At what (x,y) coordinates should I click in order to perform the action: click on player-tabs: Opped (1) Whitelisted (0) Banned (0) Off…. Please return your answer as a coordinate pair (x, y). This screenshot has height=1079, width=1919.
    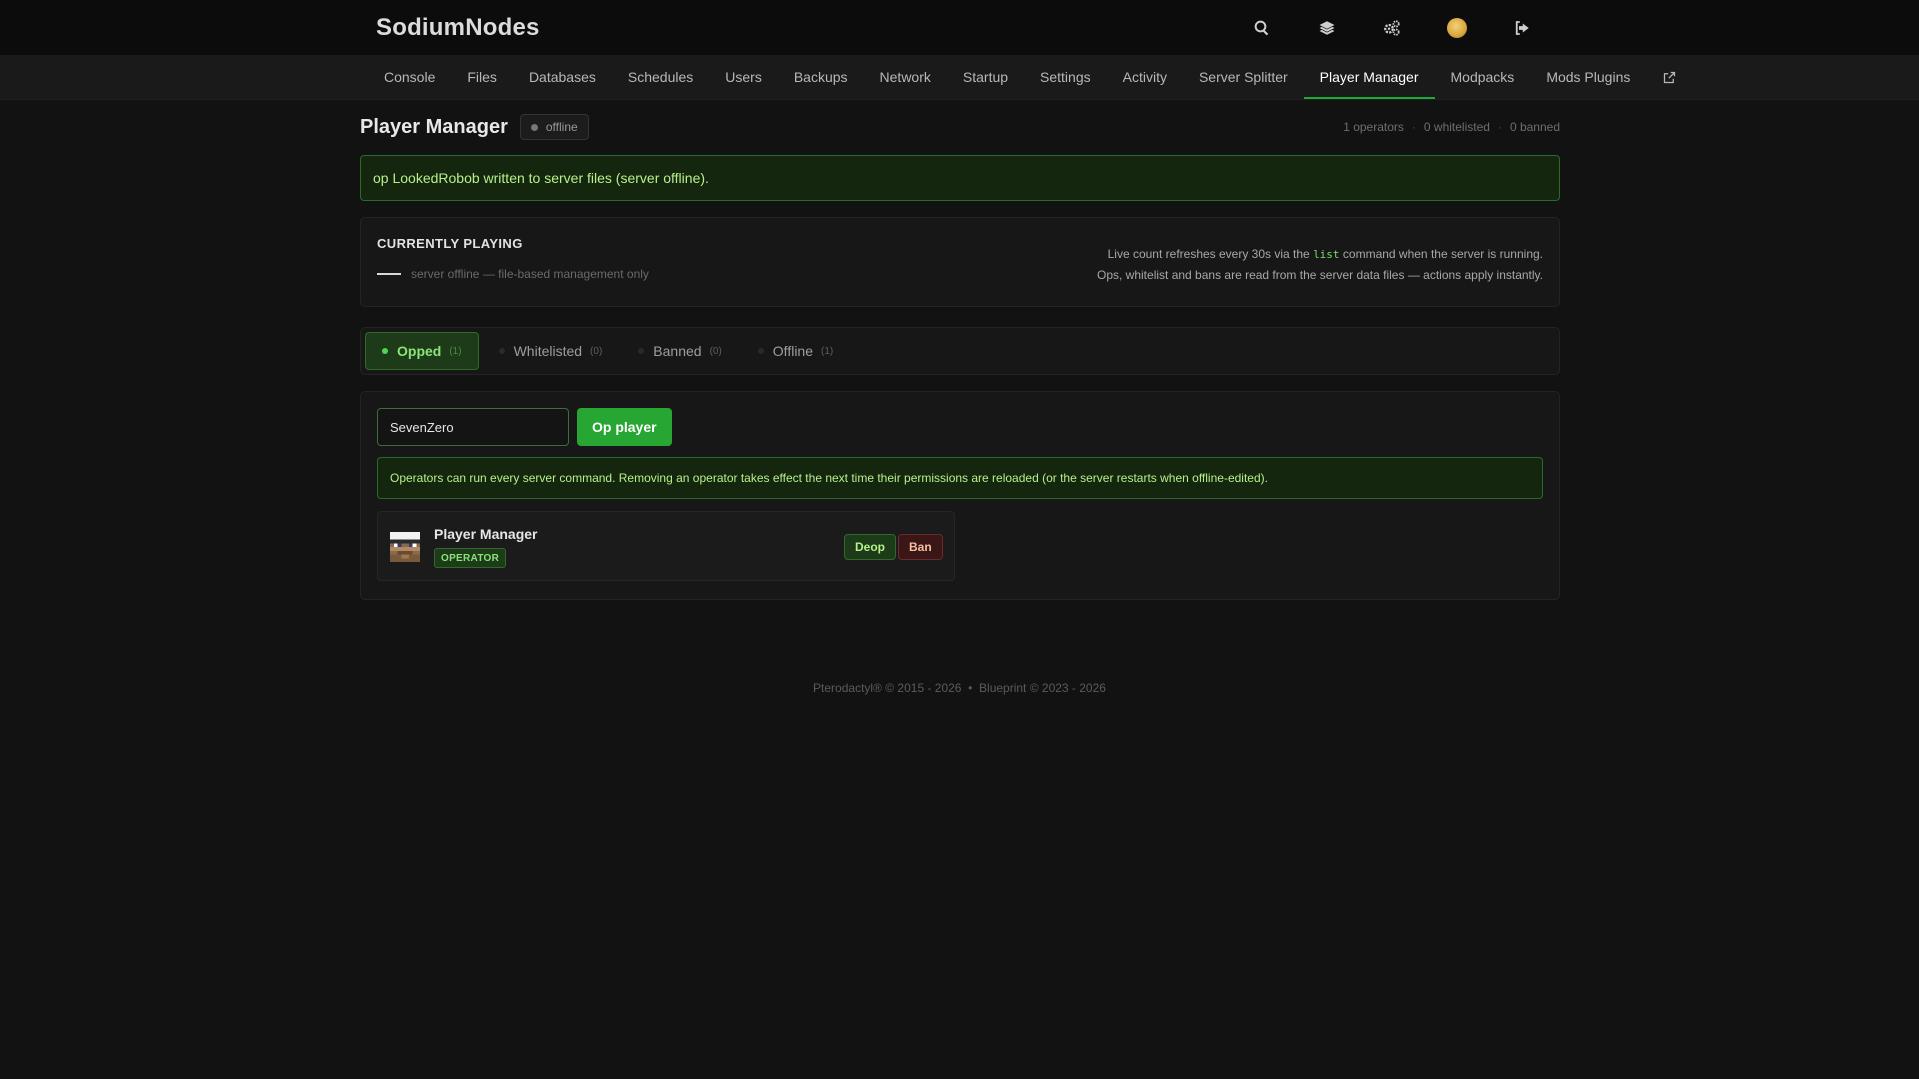
    Looking at the image, I should click on (960, 351).